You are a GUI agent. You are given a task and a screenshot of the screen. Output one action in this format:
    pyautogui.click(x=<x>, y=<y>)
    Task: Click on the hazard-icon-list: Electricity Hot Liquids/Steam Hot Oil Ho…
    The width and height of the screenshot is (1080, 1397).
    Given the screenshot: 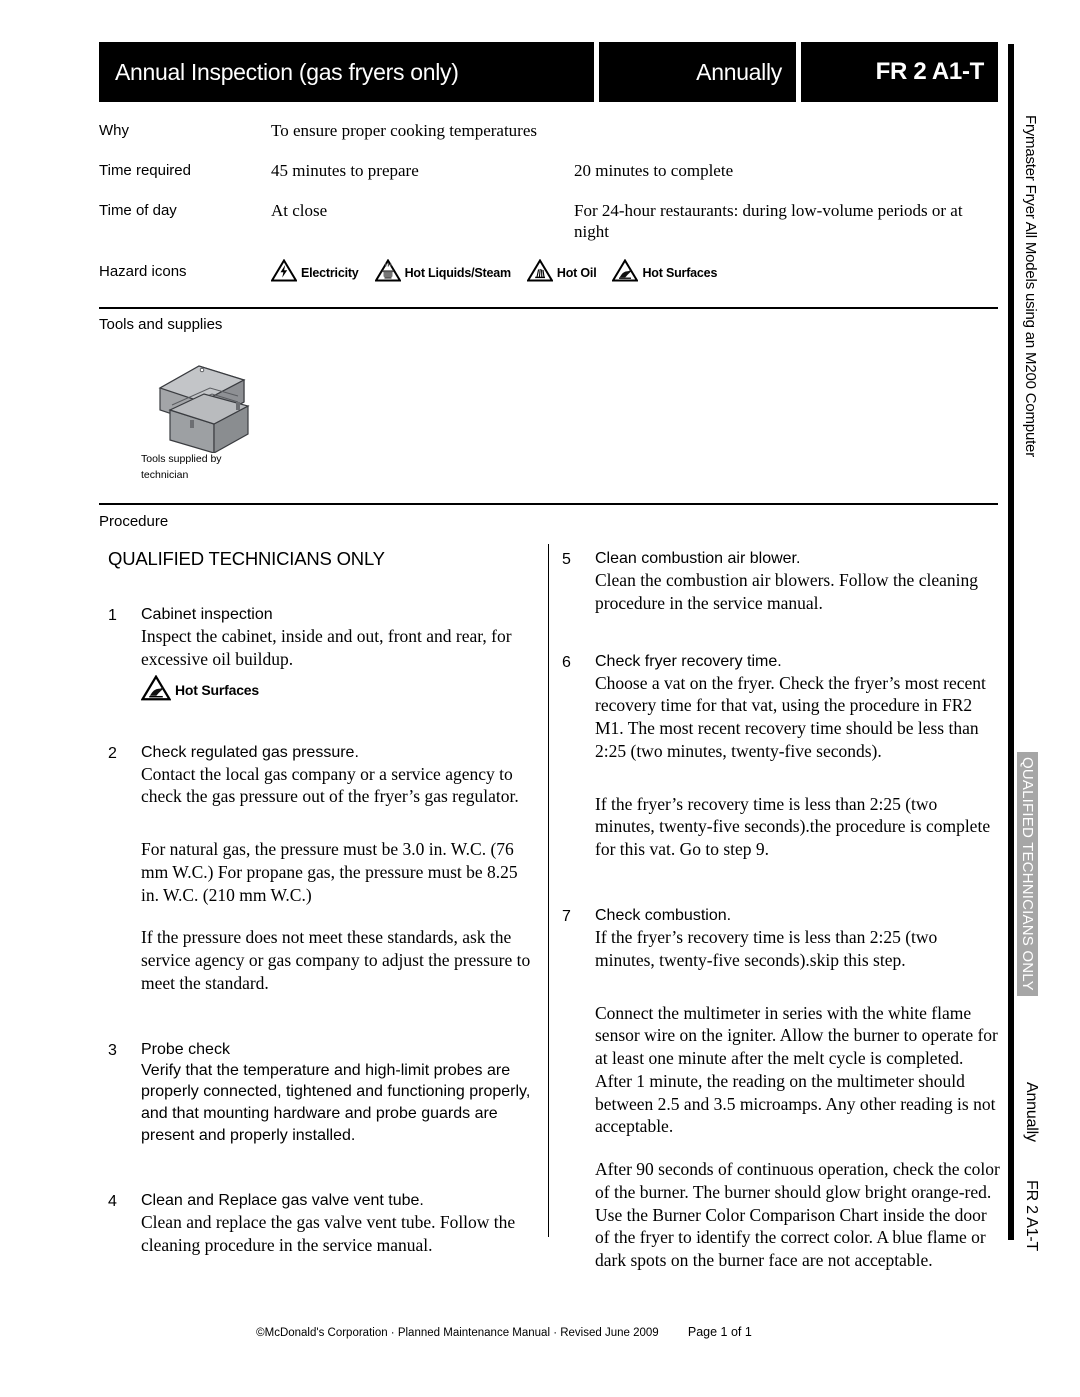 What is the action you would take?
    pyautogui.click(x=634, y=272)
    